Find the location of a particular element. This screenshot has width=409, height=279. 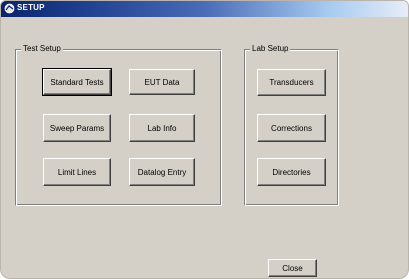

app-icon is located at coordinates (9, 8).